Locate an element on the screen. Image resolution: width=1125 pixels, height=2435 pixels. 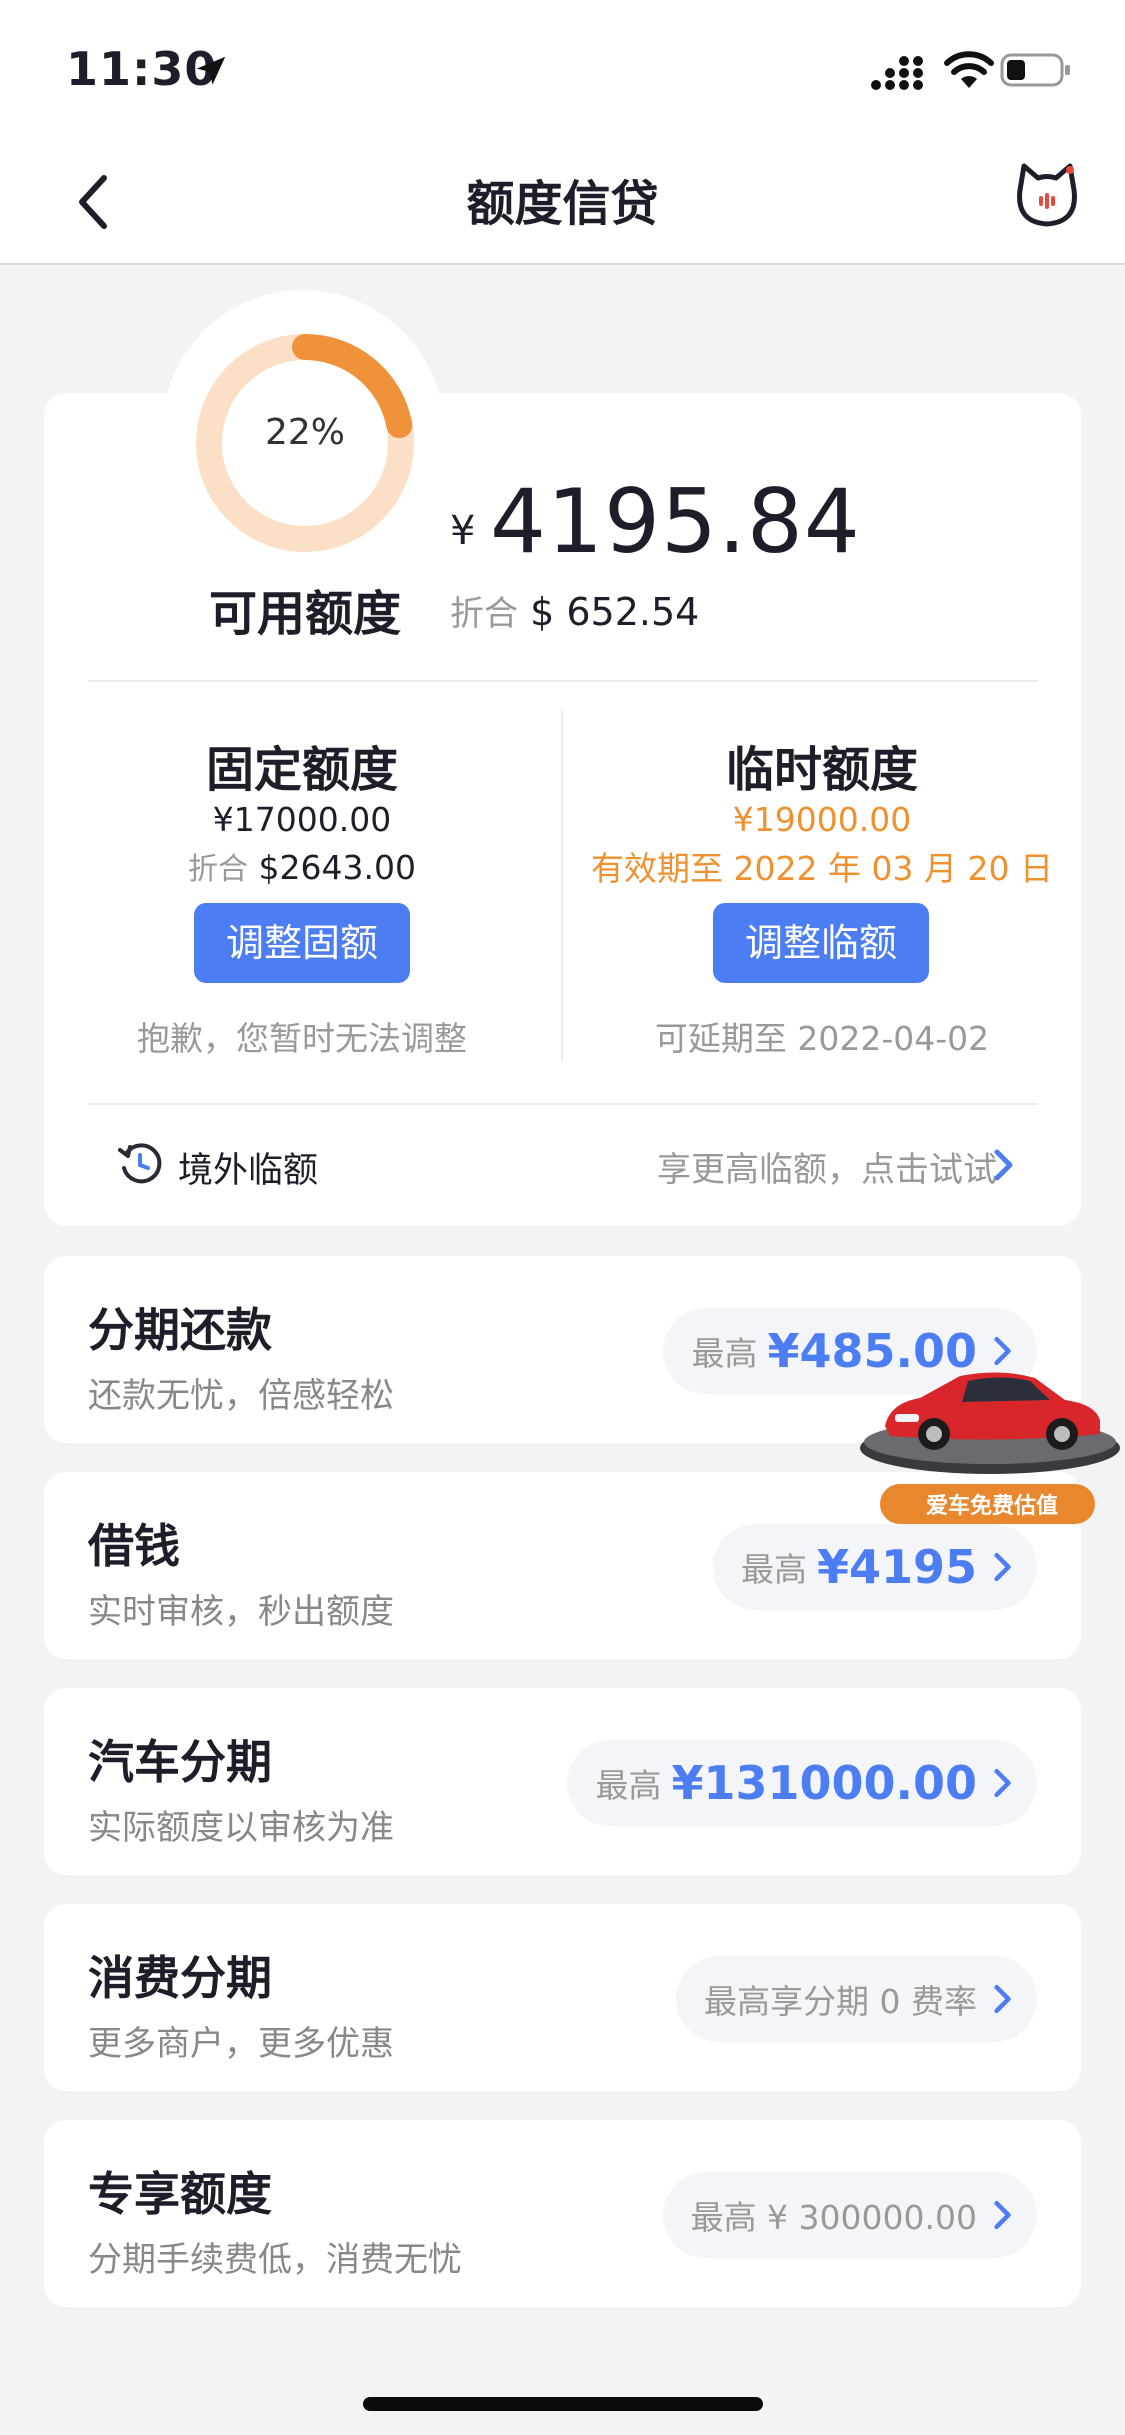
row-title: 专享额度 is located at coordinates (180, 2194).